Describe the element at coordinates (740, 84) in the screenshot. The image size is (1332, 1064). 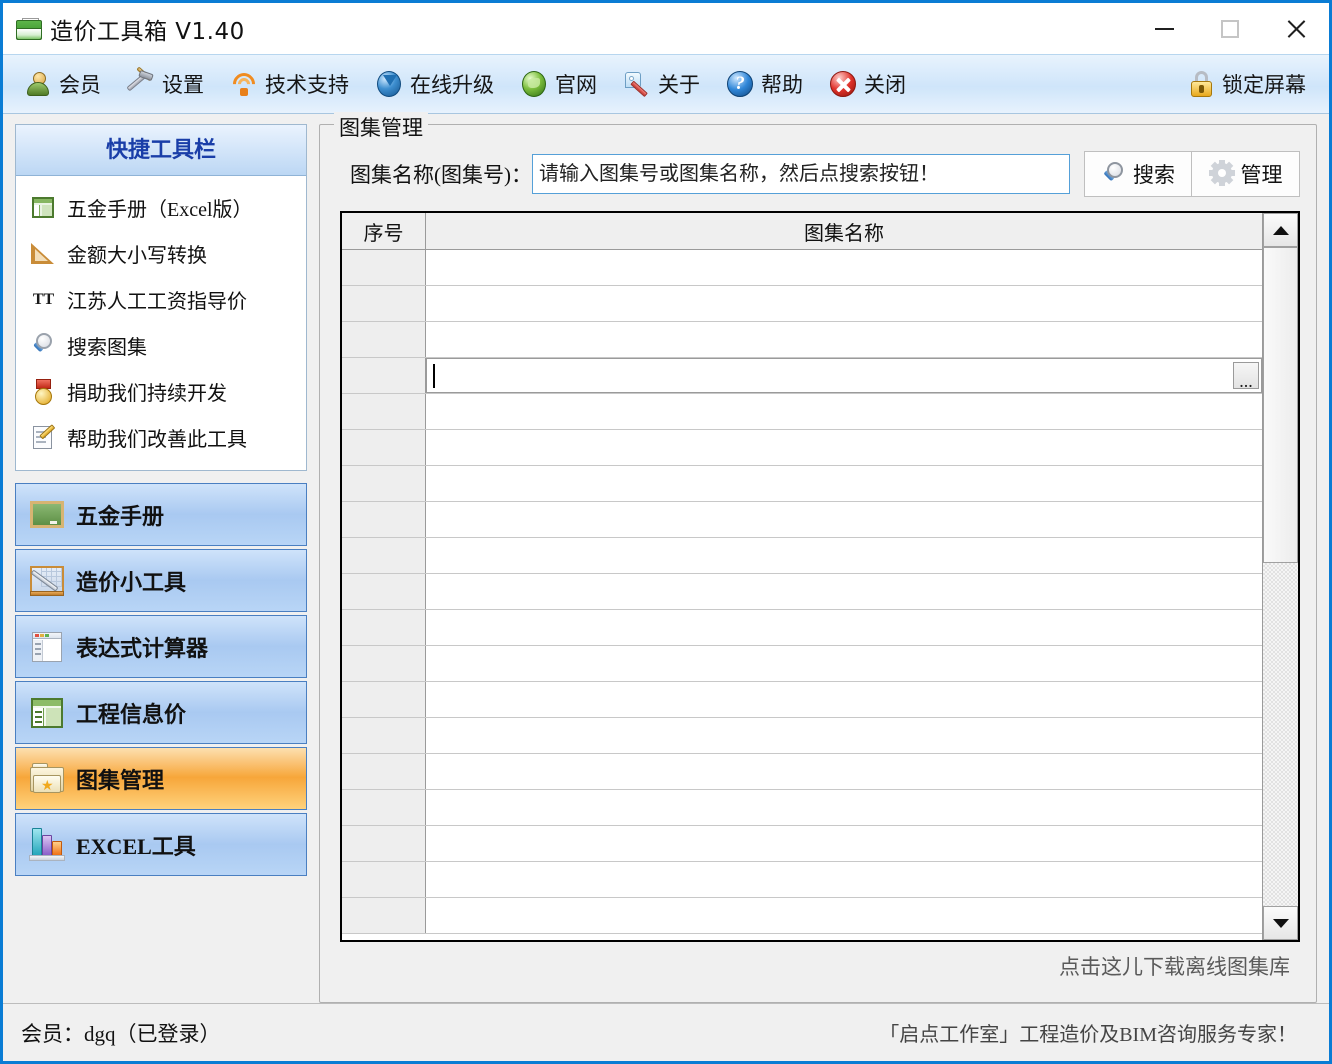
I see `question-mark-icon: ?` at that location.